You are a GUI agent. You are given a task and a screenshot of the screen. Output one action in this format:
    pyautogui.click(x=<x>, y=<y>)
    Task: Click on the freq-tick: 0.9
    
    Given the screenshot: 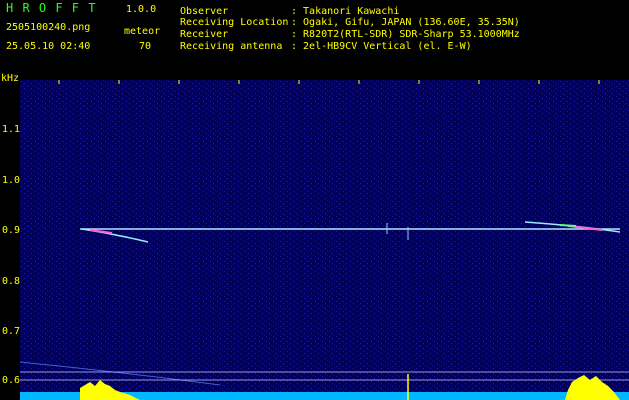 What is the action you would take?
    pyautogui.click(x=11, y=230)
    